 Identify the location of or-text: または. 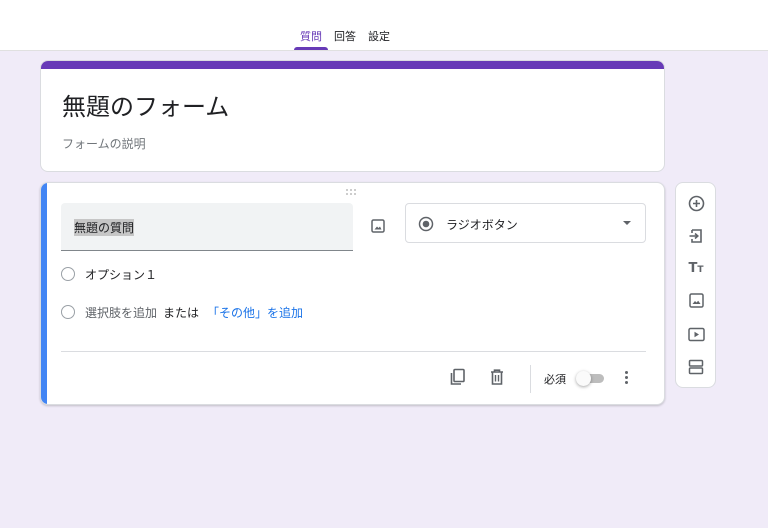
(181, 312).